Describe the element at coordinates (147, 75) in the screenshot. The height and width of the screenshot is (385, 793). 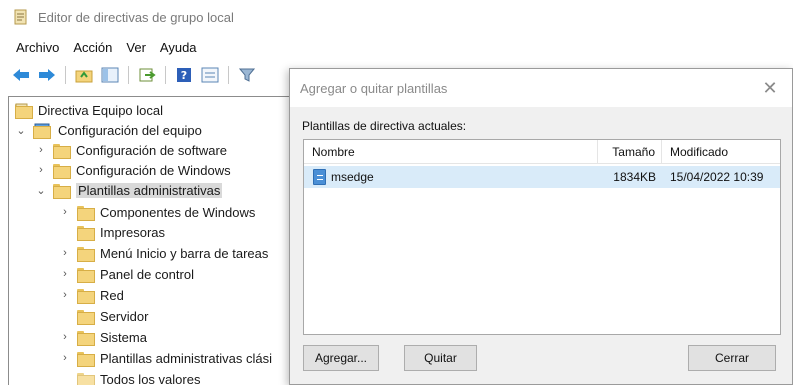
I see `export-list-icon` at that location.